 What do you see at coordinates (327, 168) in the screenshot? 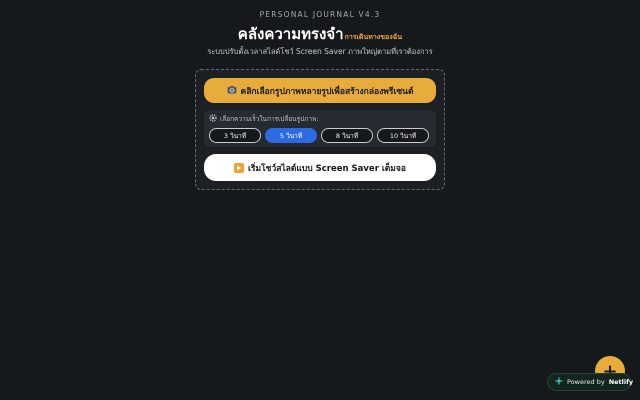
I see `start-slideshow-label: เริ่มโชว์สไลด์แบบ Screen Saver เต็มจอ` at bounding box center [327, 168].